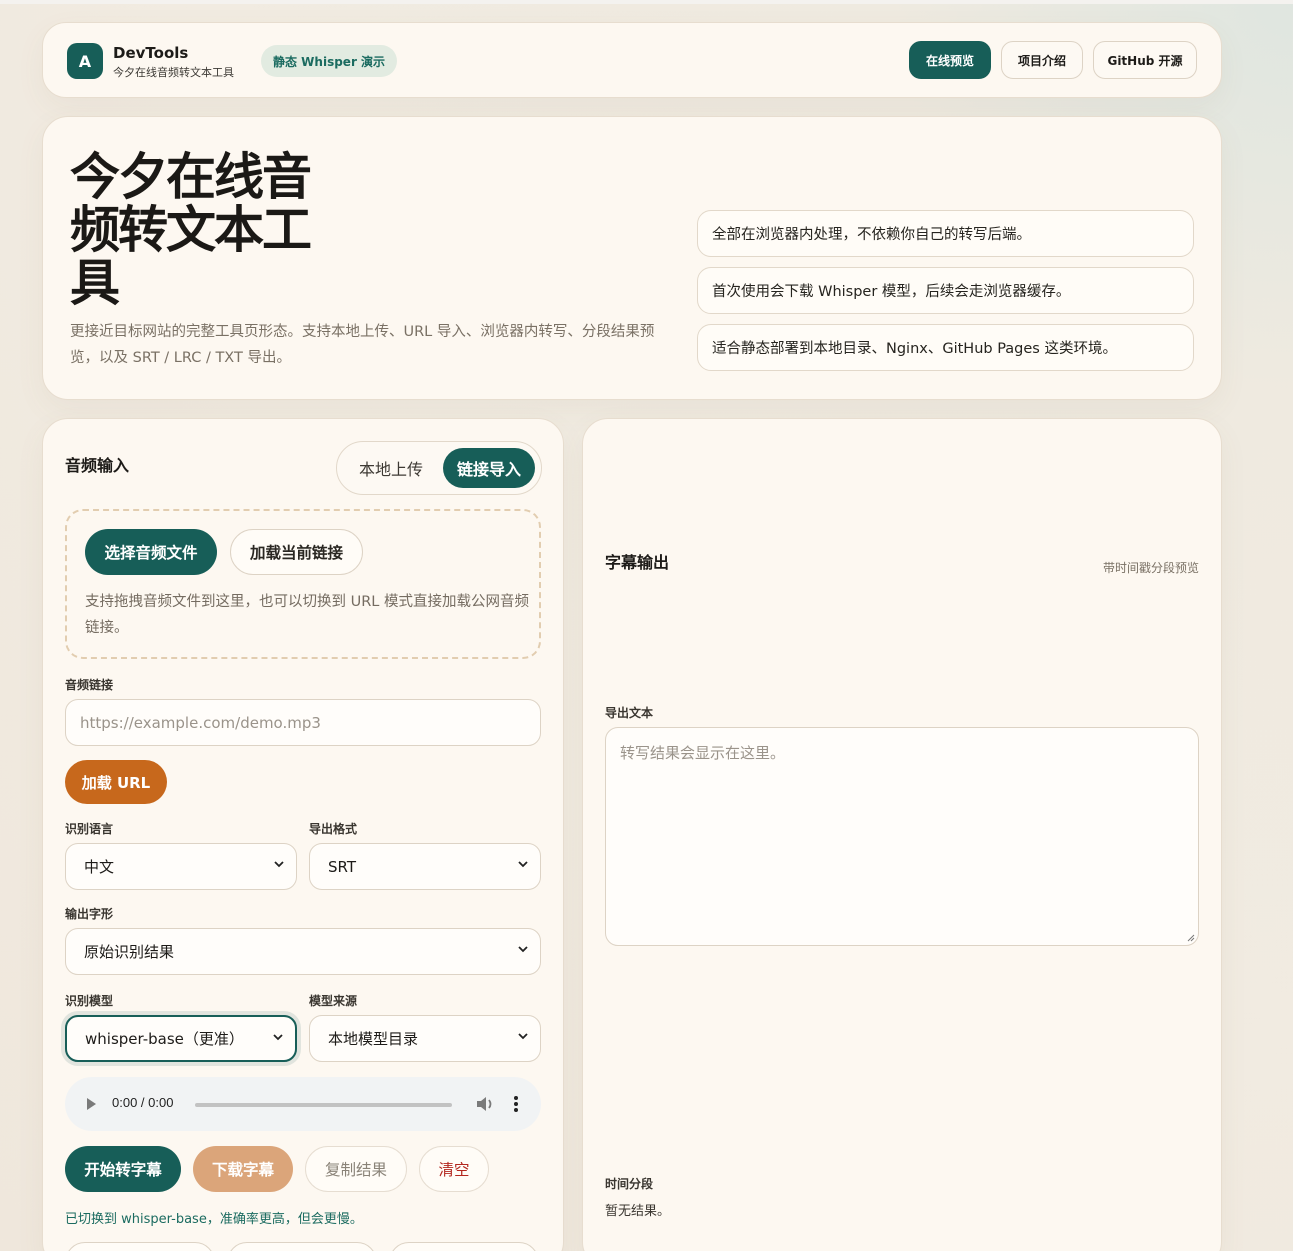  I want to click on language-label: 识别语言, so click(89, 829).